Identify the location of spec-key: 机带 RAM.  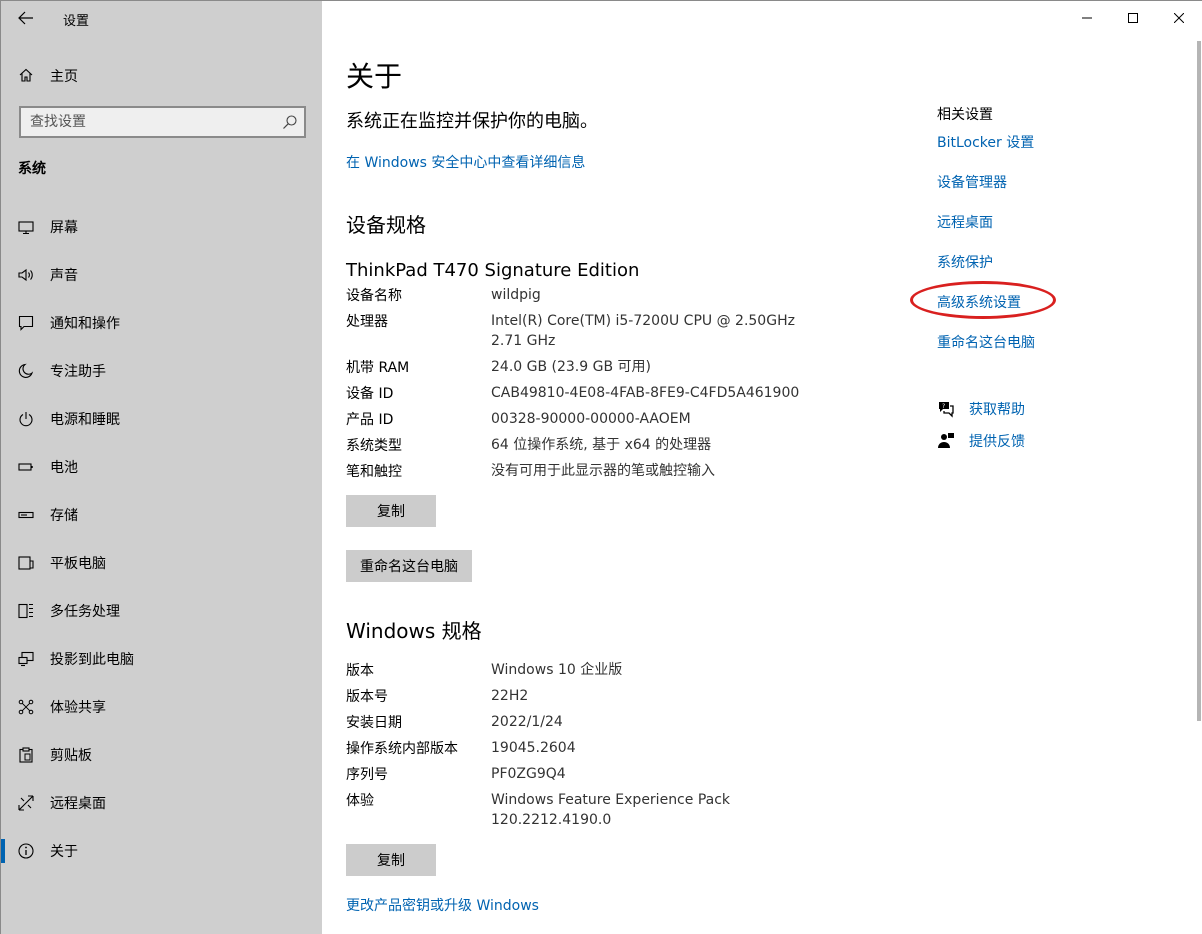
(378, 368).